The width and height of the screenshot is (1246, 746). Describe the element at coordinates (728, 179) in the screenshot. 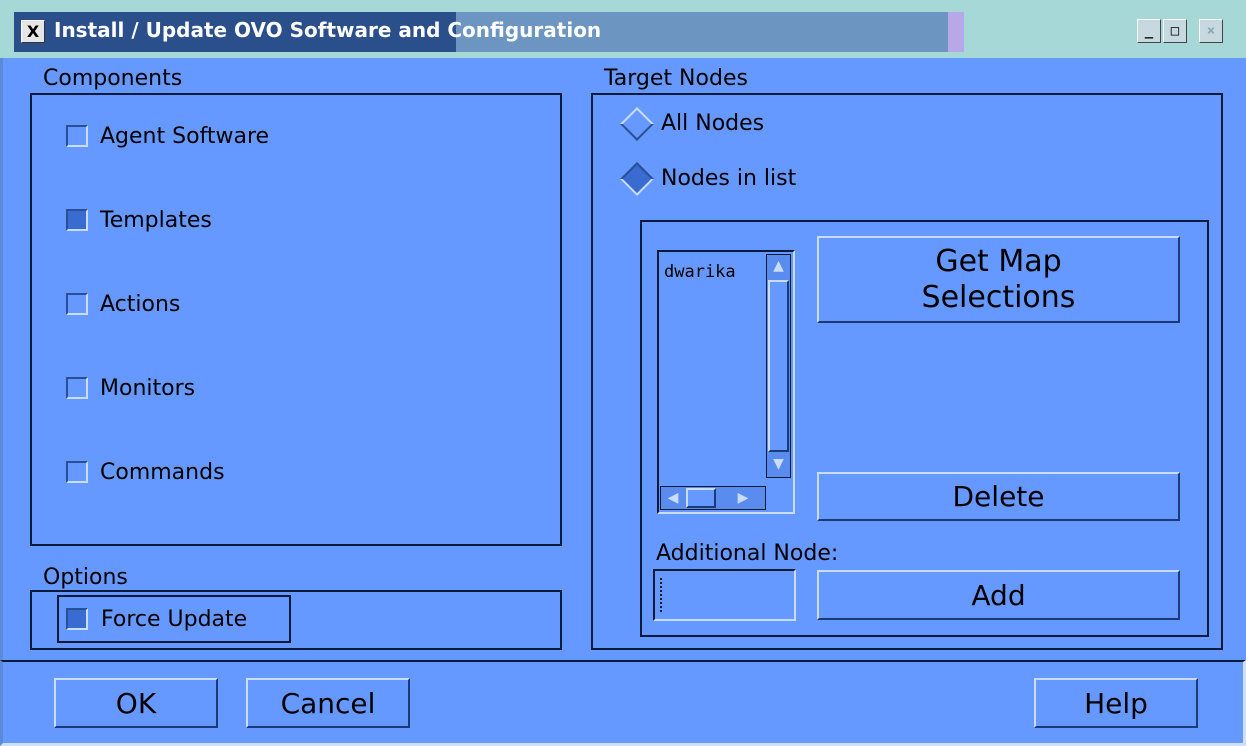

I see `nodes-in-list-label: Nodes in list` at that location.